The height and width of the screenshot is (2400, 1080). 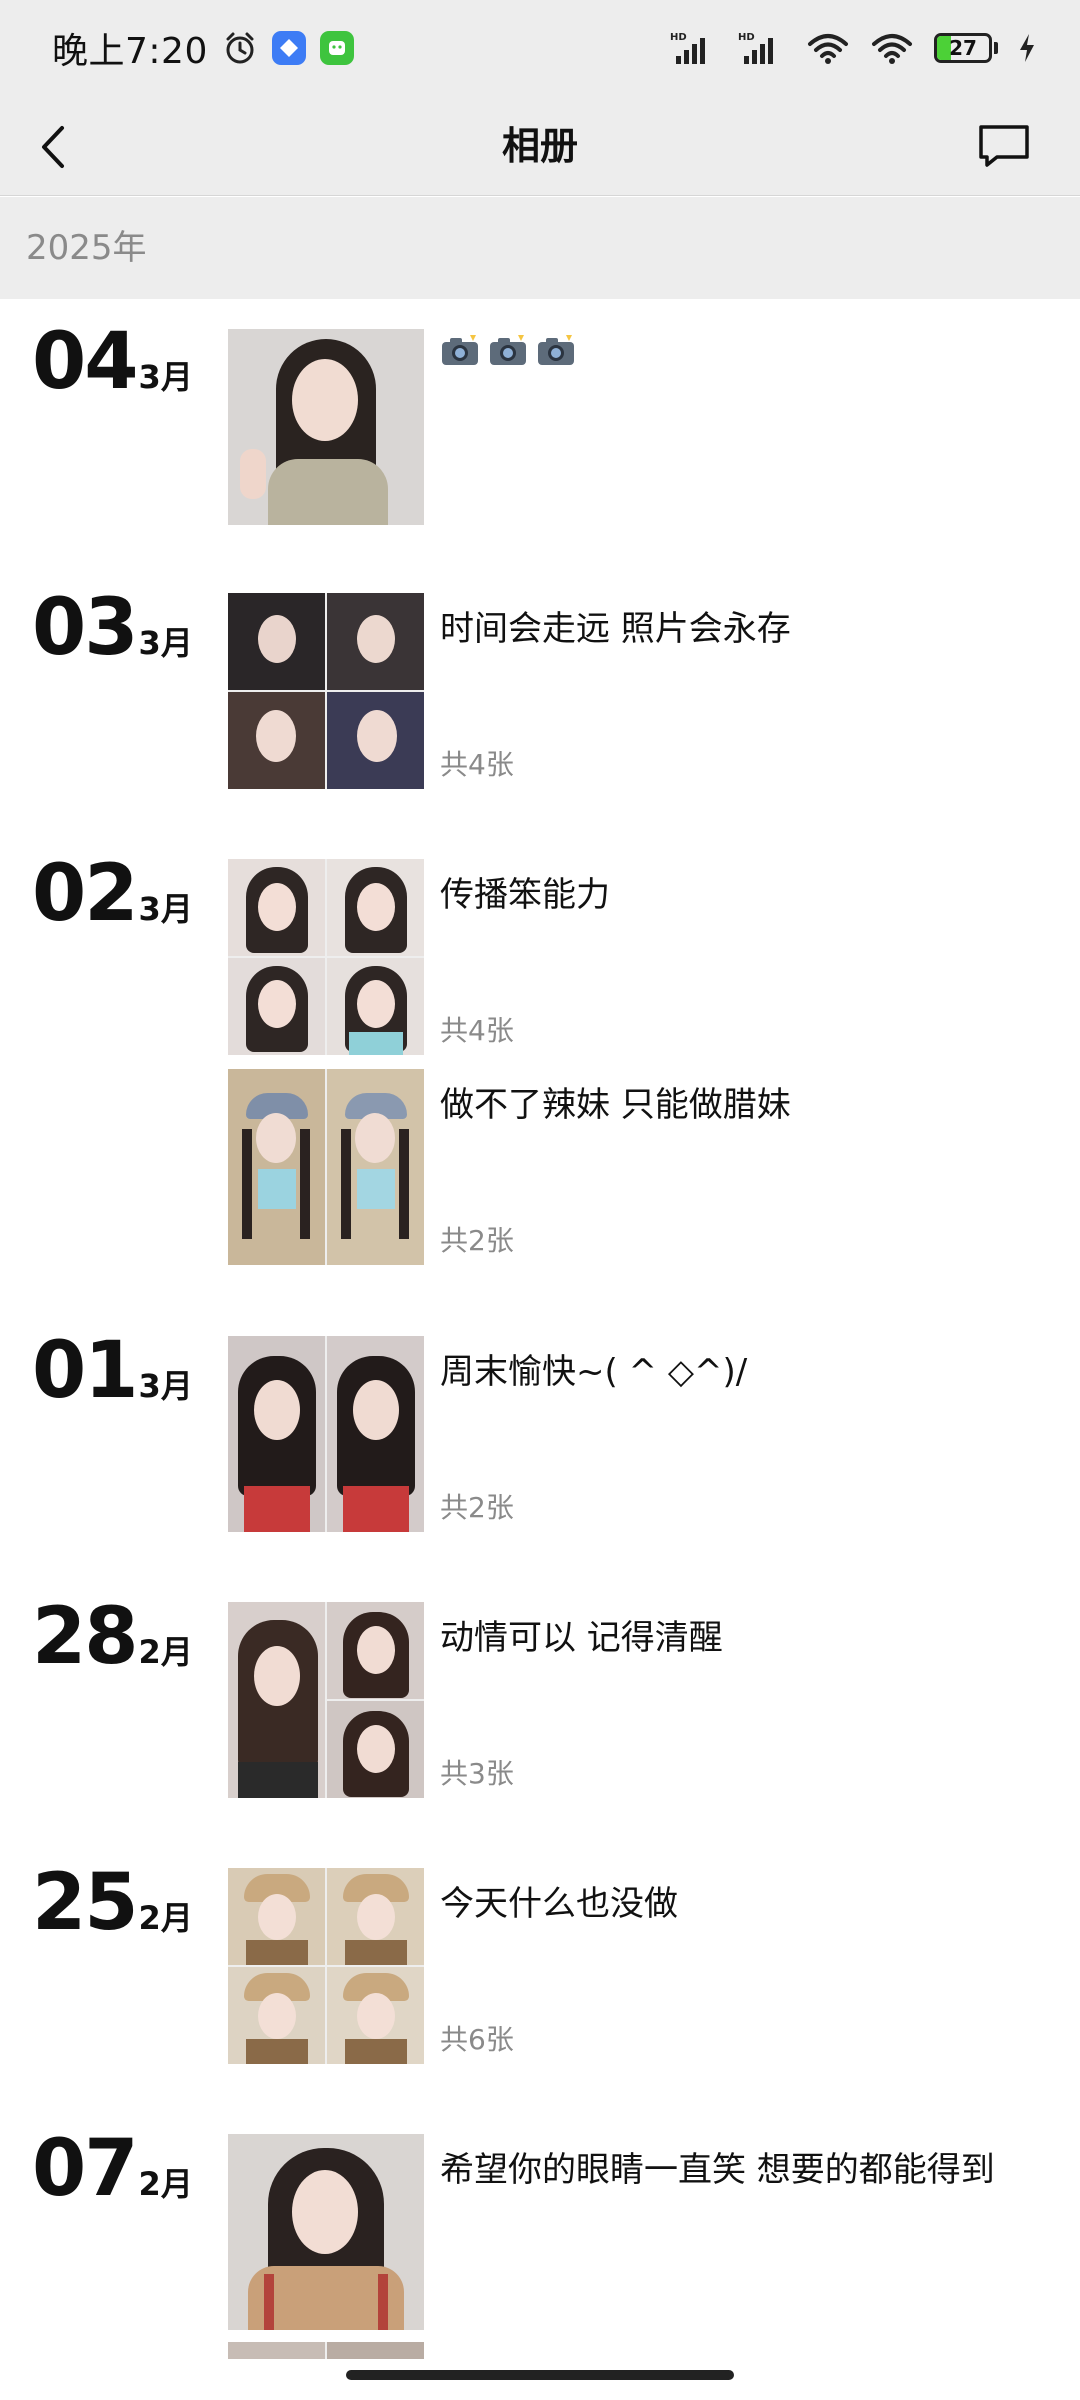 What do you see at coordinates (477, 2039) in the screenshot?
I see `photo-count: 共6张` at bounding box center [477, 2039].